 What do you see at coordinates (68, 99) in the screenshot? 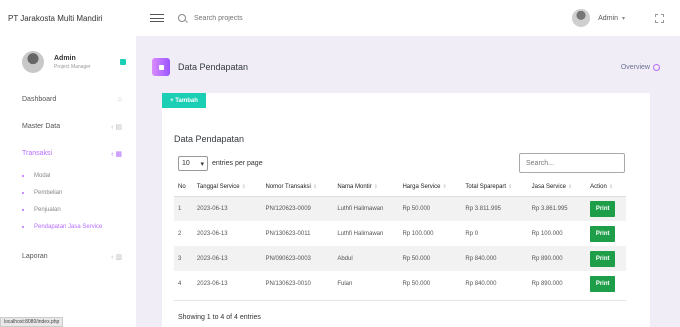
I see `sidebar-item-dashboard: Dashboard ⌂` at bounding box center [68, 99].